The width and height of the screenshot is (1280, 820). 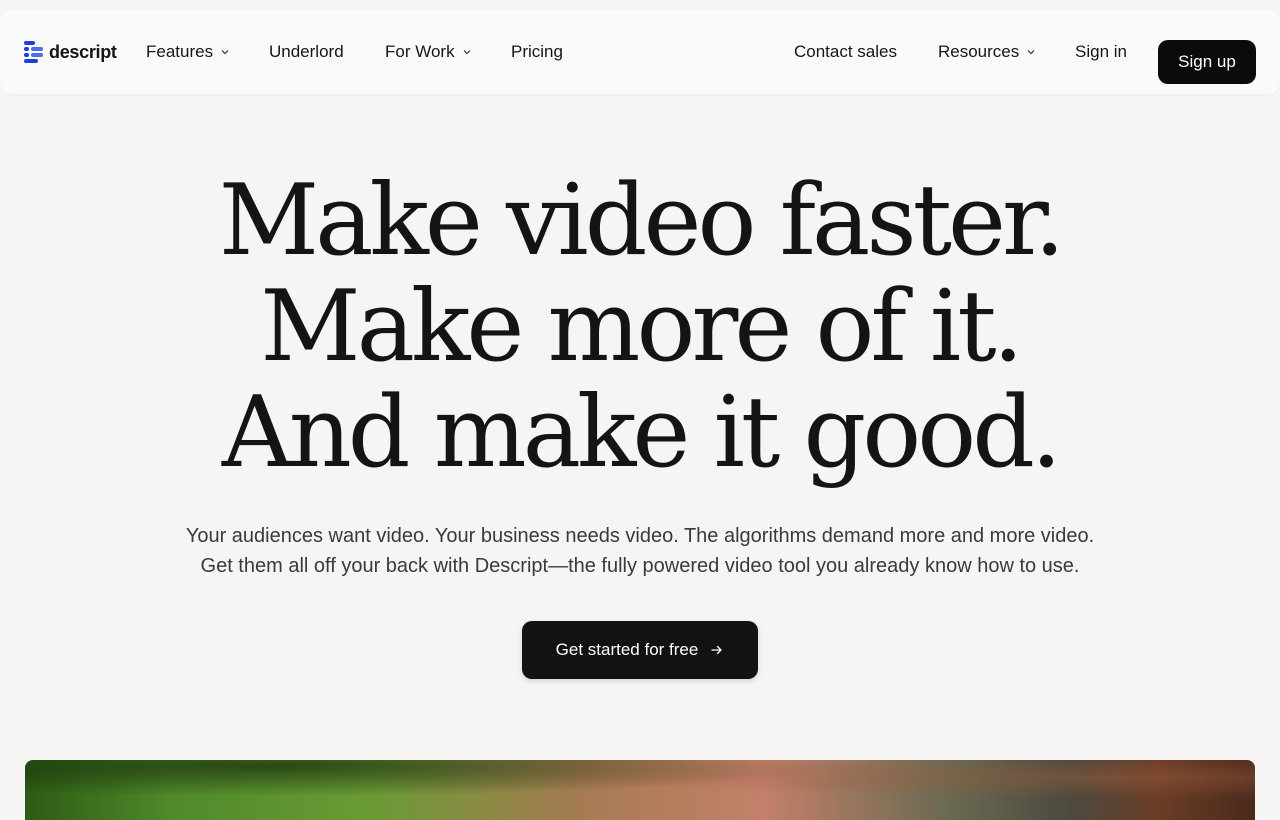 What do you see at coordinates (641, 433) in the screenshot?
I see `headline-line: And make it good.` at bounding box center [641, 433].